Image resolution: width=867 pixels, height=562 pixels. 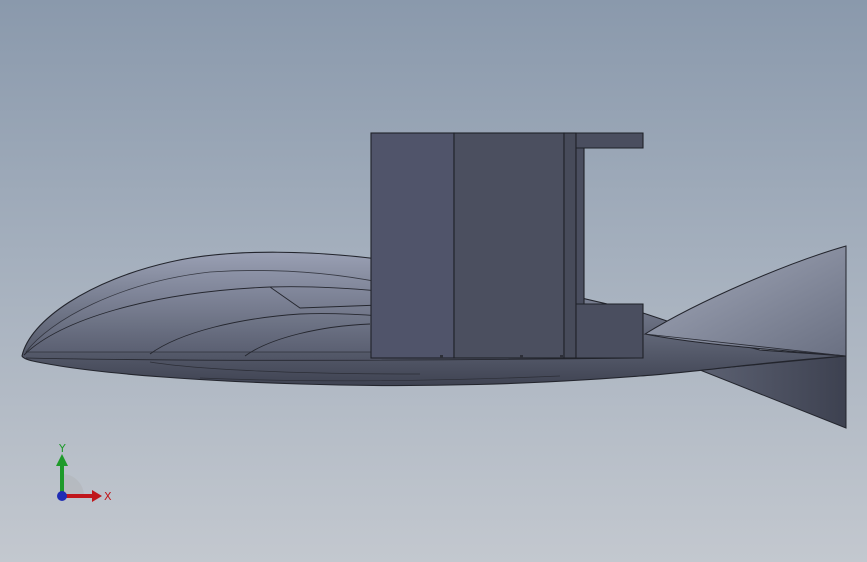 I want to click on upper-tail-fin, so click(x=745, y=301).